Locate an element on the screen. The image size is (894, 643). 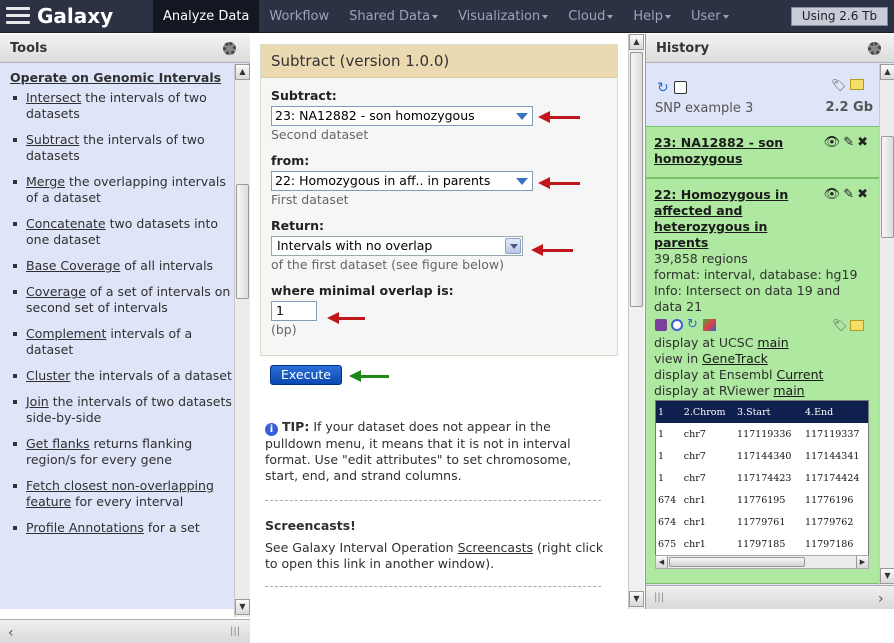
tool-link: Concatenate is located at coordinates (66, 223).